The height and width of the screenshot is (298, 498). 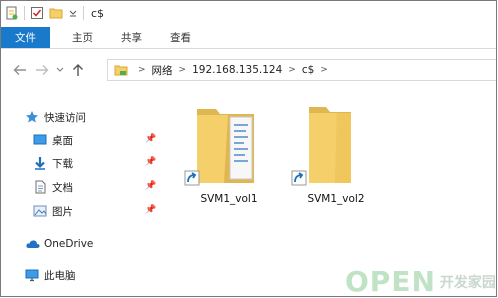 I want to click on tab-home: 主页, so click(x=82, y=37).